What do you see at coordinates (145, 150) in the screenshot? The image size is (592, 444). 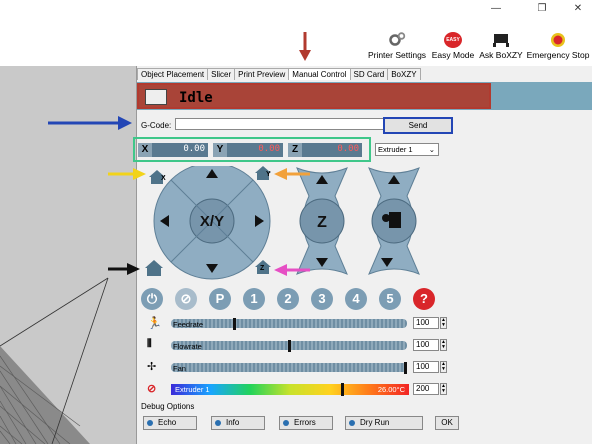 I see `x-axis-label: X` at bounding box center [145, 150].